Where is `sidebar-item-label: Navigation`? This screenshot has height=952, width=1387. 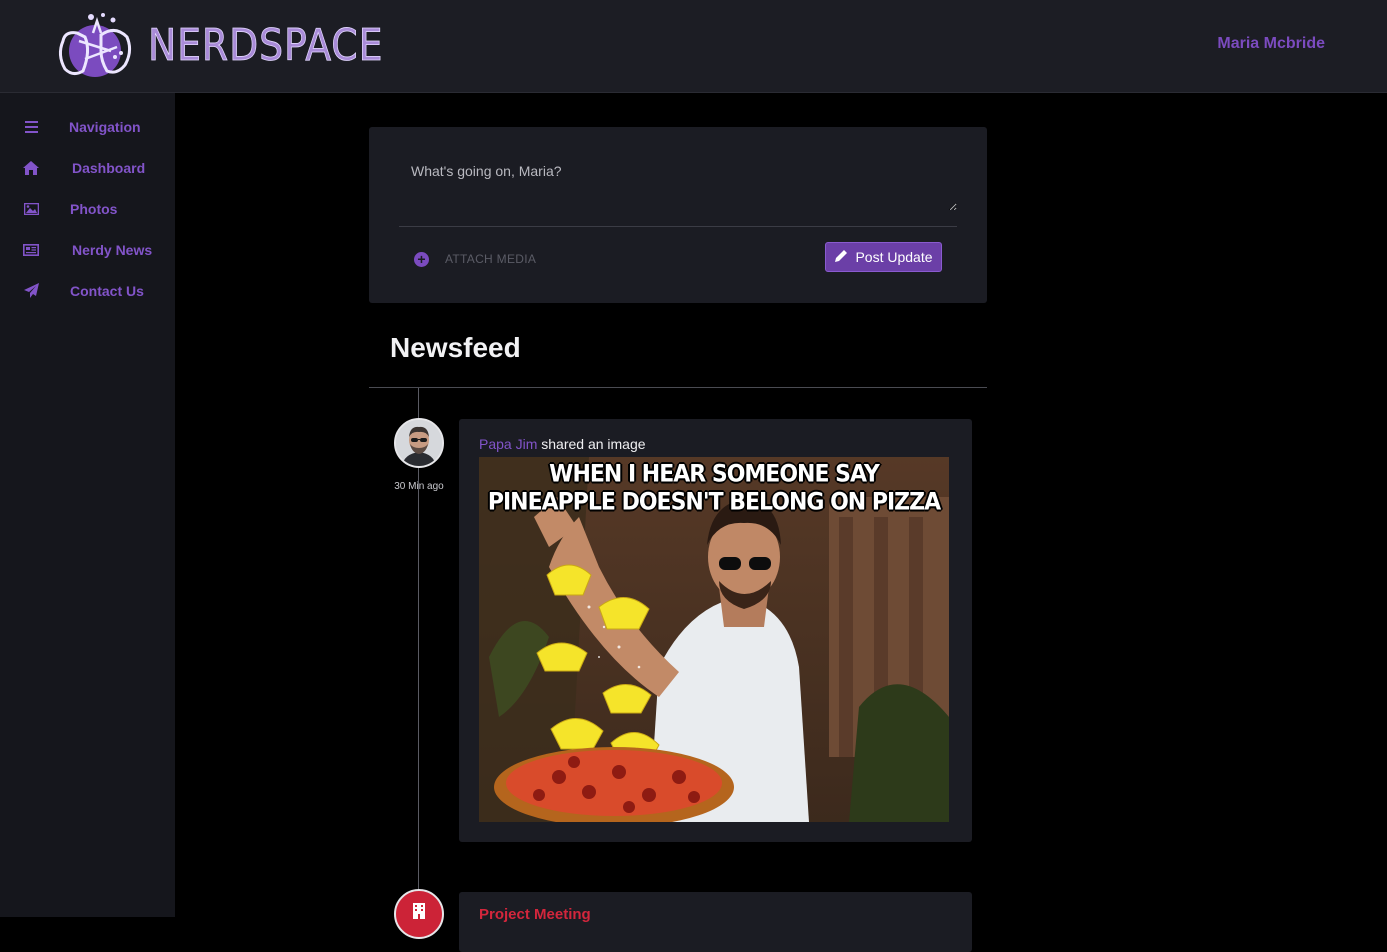 sidebar-item-label: Navigation is located at coordinates (105, 126).